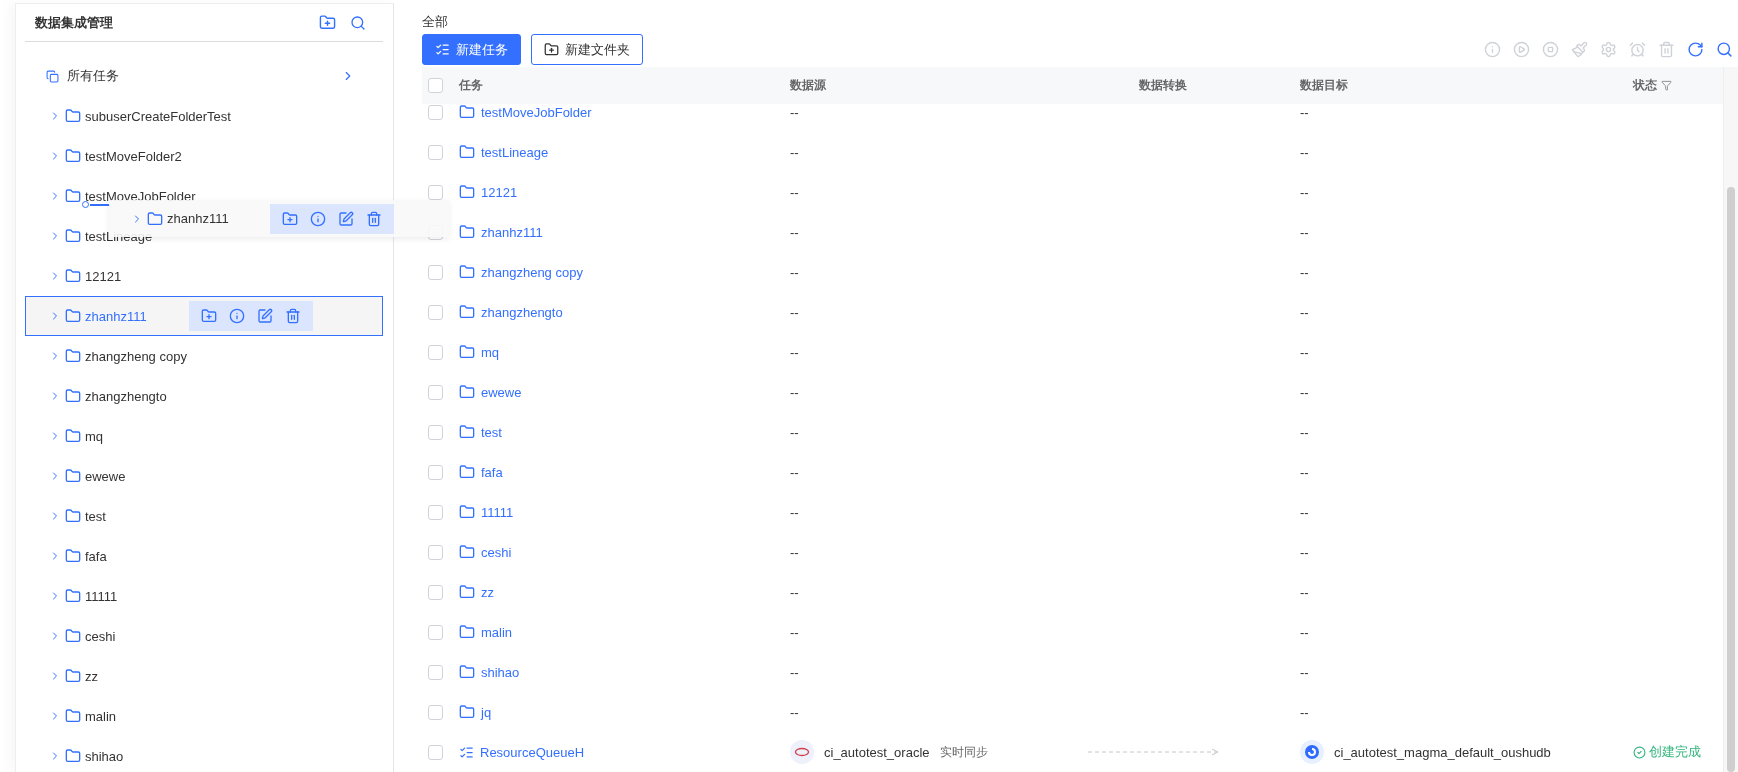 Image resolution: width=1738 pixels, height=772 pixels. Describe the element at coordinates (471, 85) in the screenshot. I see `column-header: 任务` at that location.